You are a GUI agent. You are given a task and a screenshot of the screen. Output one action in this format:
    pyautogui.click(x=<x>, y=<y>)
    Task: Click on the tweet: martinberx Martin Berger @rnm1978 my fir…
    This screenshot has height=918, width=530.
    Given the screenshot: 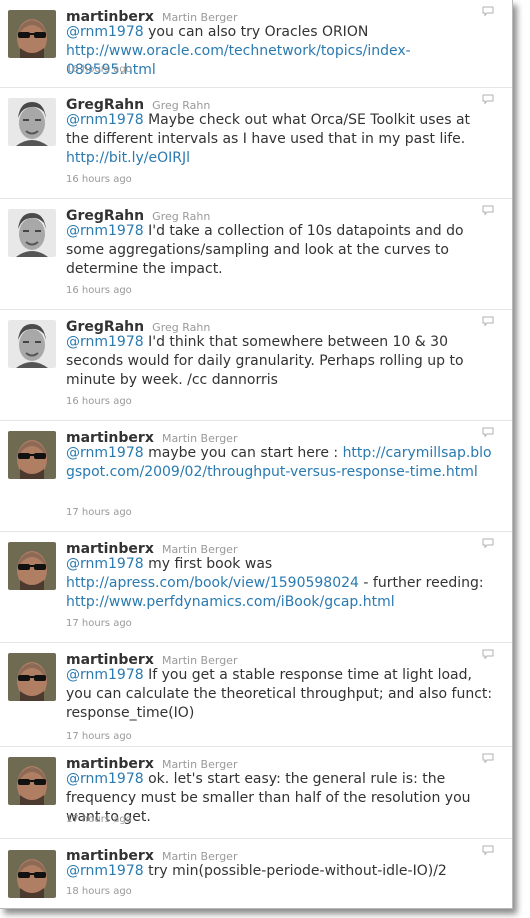 What is the action you would take?
    pyautogui.click(x=256, y=587)
    